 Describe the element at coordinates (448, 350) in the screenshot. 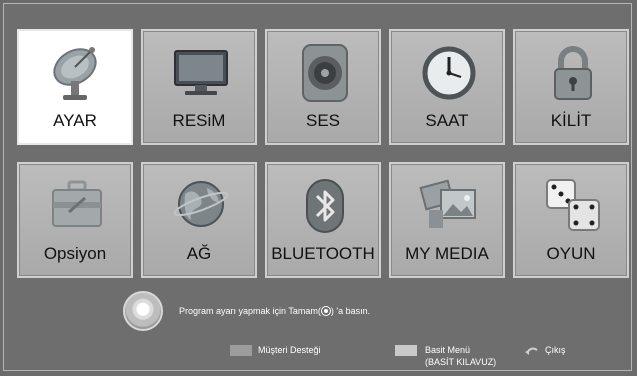

I see `simple-menu-label: Basit Menü` at that location.